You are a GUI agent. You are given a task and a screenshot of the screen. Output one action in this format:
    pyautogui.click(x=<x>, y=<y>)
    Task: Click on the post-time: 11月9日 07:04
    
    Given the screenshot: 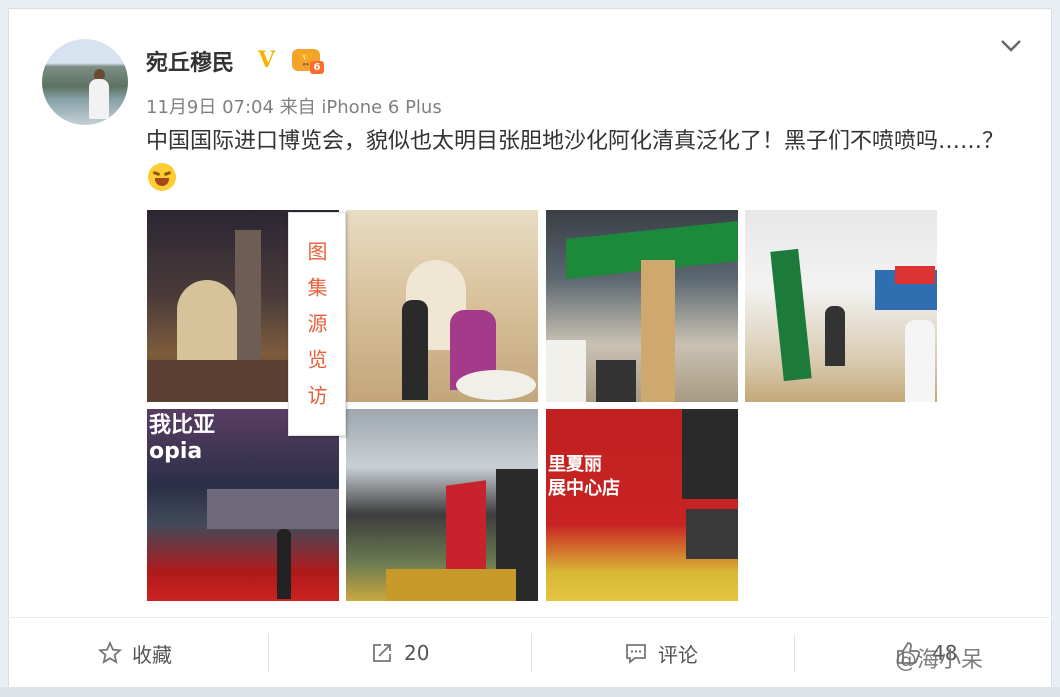 What is the action you would take?
    pyautogui.click(x=210, y=107)
    